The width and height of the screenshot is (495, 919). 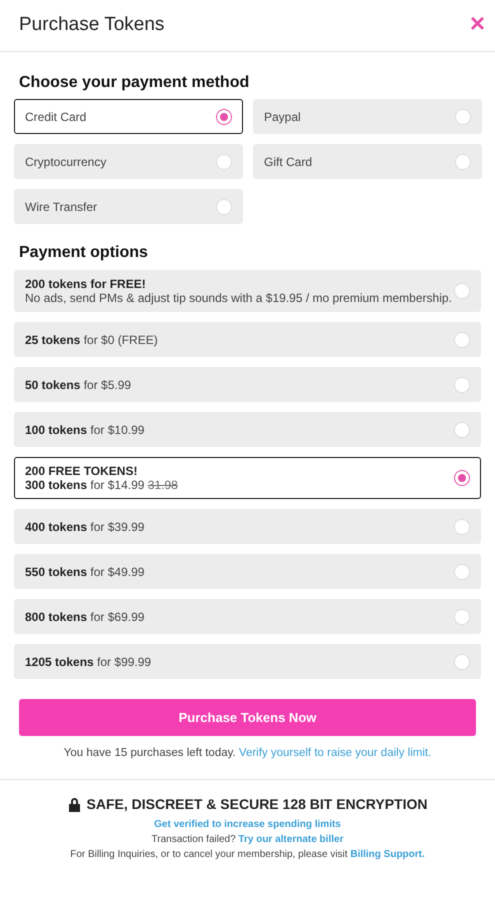 What do you see at coordinates (91, 339) in the screenshot?
I see `option-label: 25 tokens for $0 (FREE)` at bounding box center [91, 339].